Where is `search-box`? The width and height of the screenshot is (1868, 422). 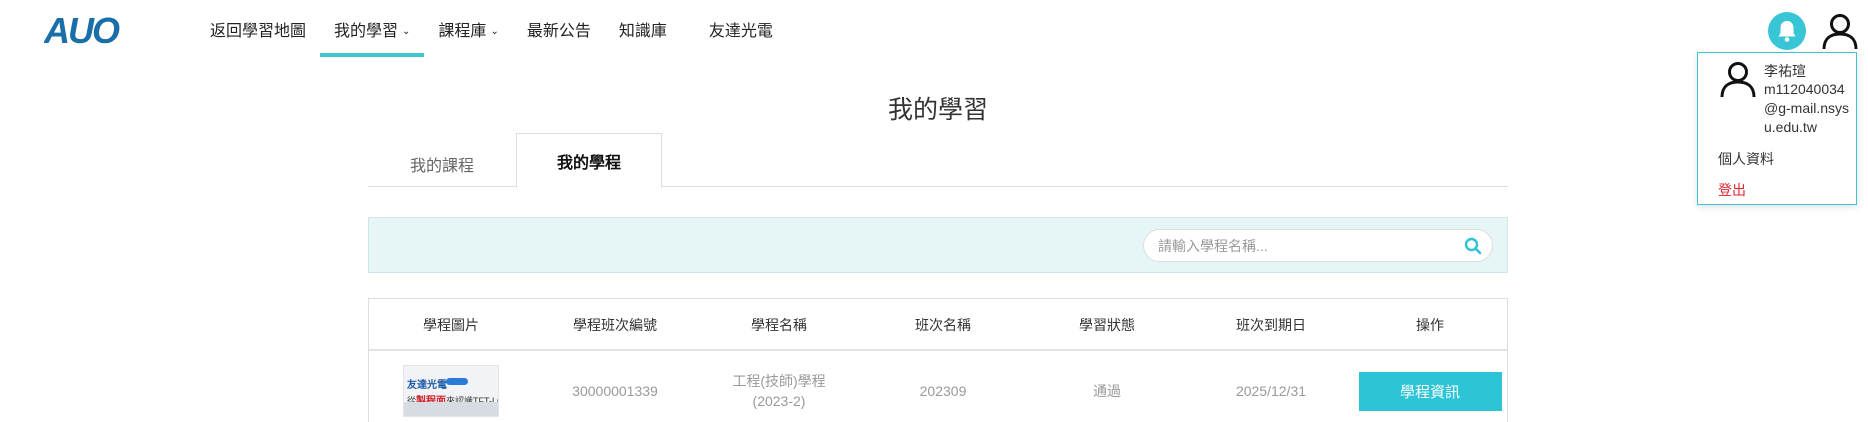 search-box is located at coordinates (1318, 245).